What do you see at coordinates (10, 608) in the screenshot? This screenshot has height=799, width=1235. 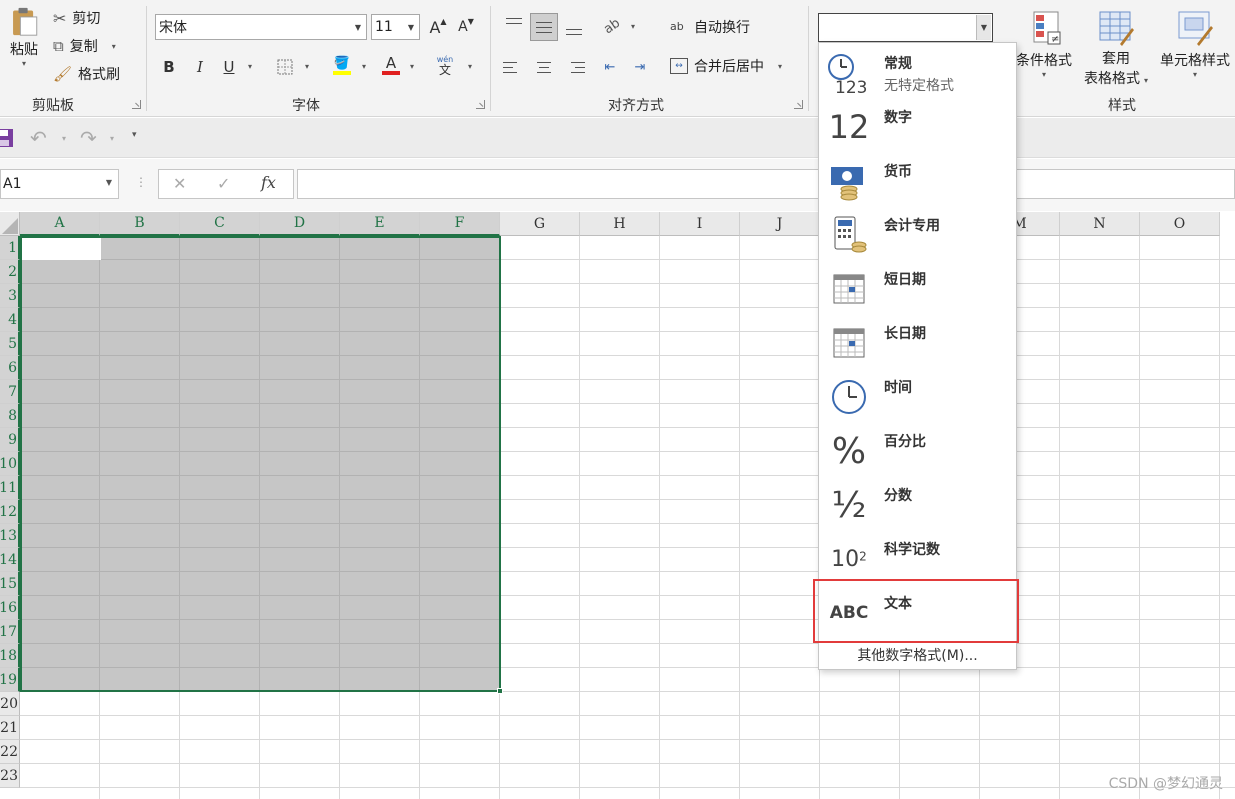 I see `row-header: 16` at bounding box center [10, 608].